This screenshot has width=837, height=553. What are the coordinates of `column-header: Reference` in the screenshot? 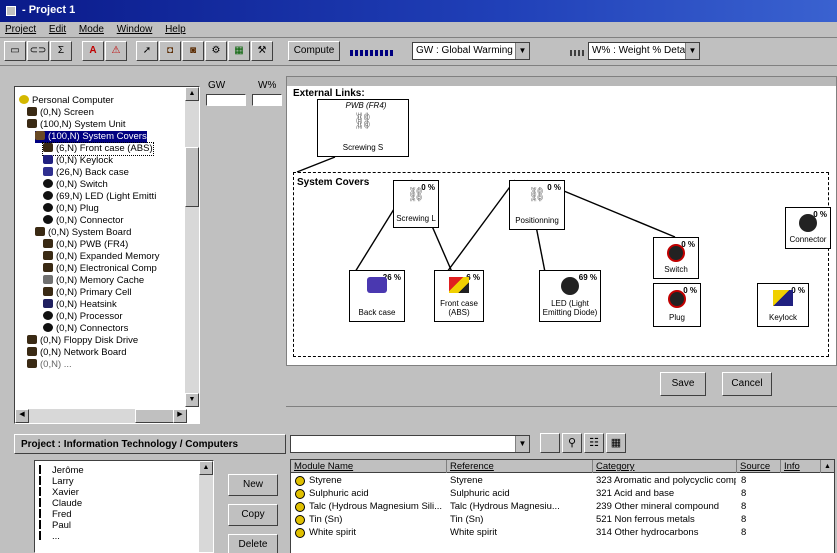 It's located at (520, 466).